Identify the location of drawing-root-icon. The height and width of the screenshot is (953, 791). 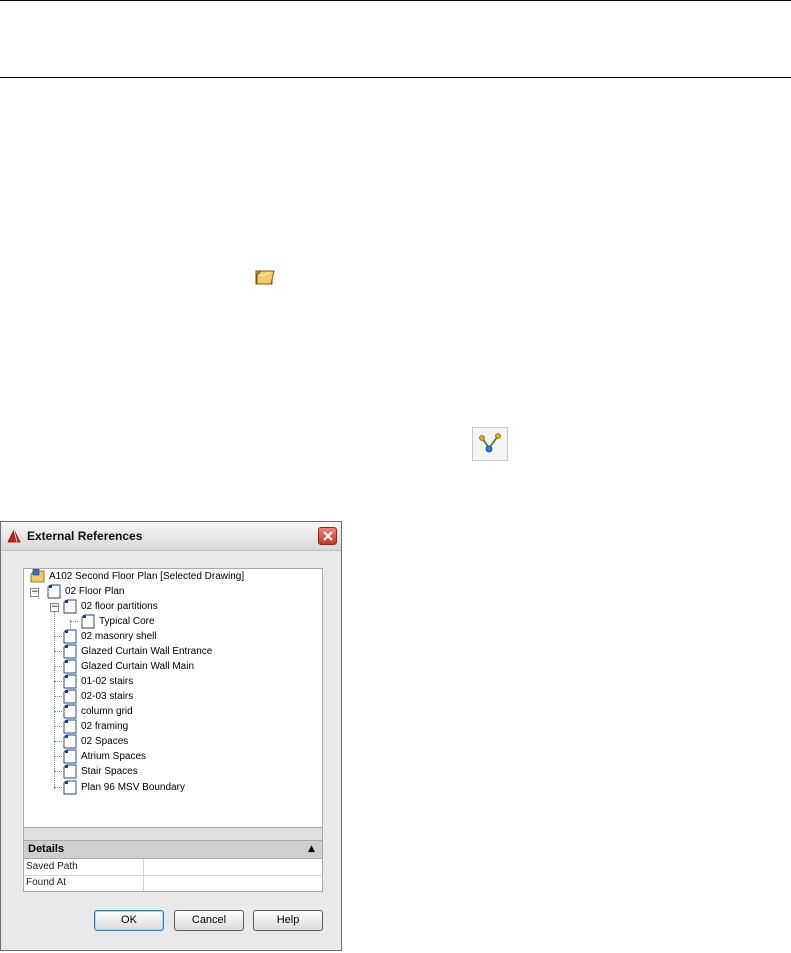
(37, 576).